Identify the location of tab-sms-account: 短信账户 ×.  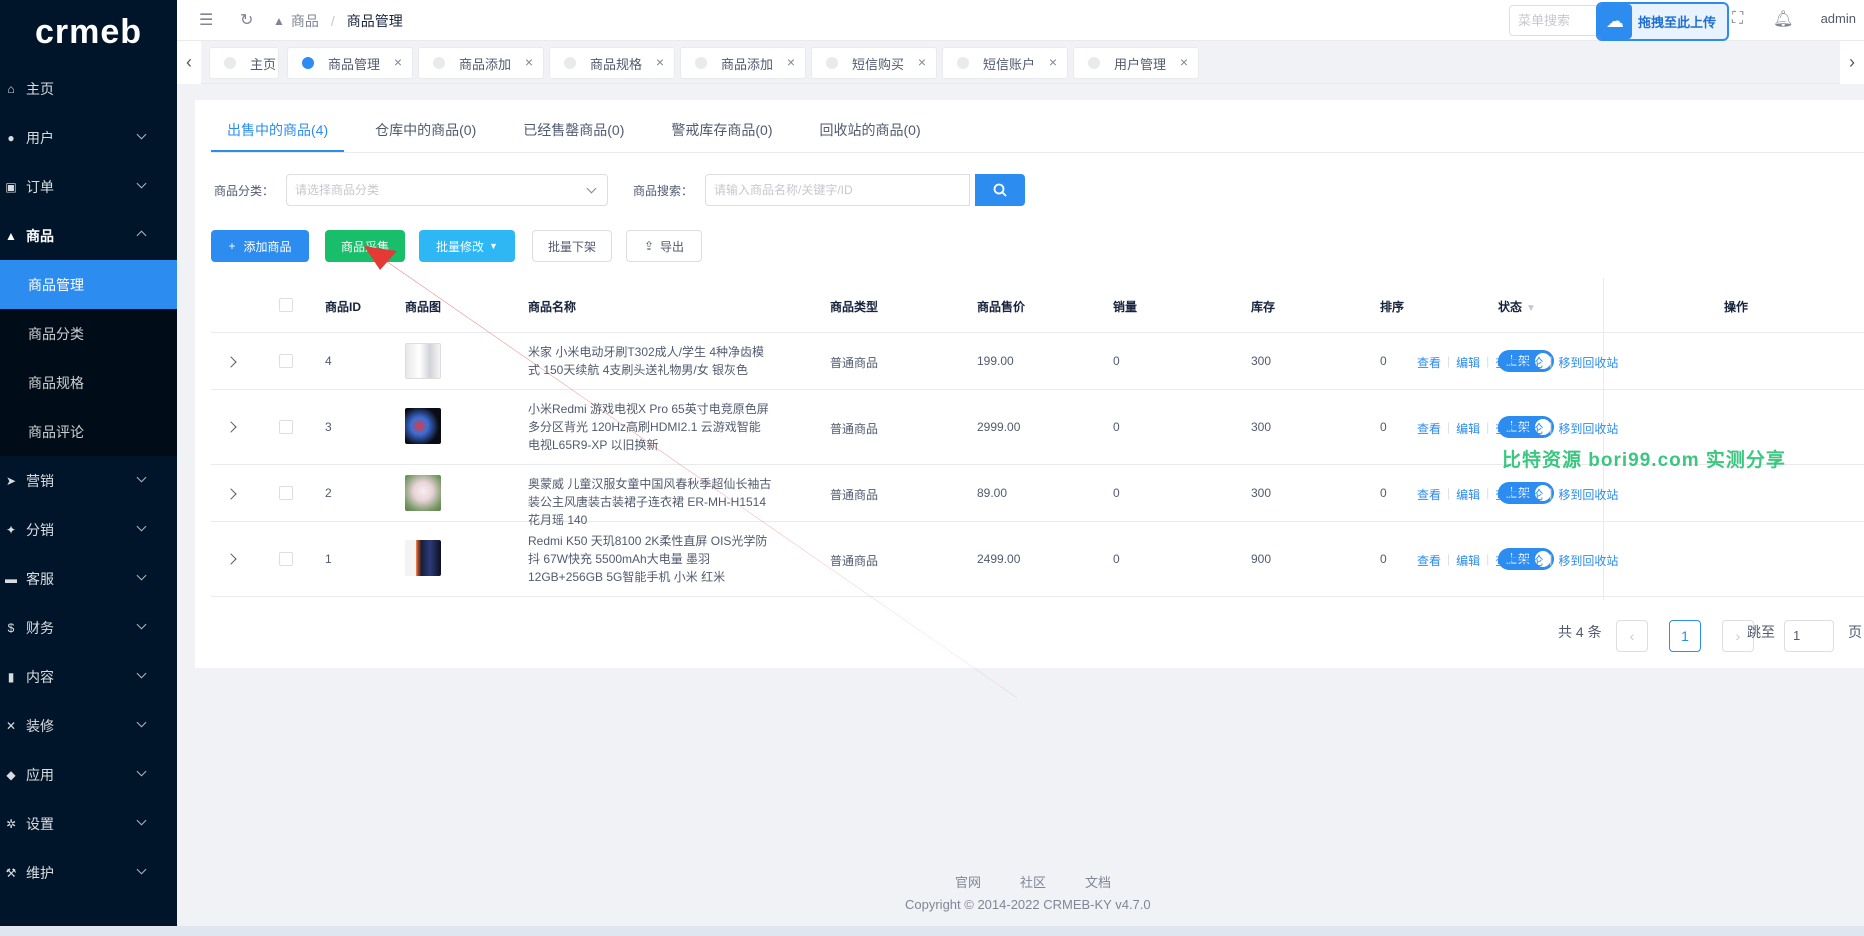
(1005, 63).